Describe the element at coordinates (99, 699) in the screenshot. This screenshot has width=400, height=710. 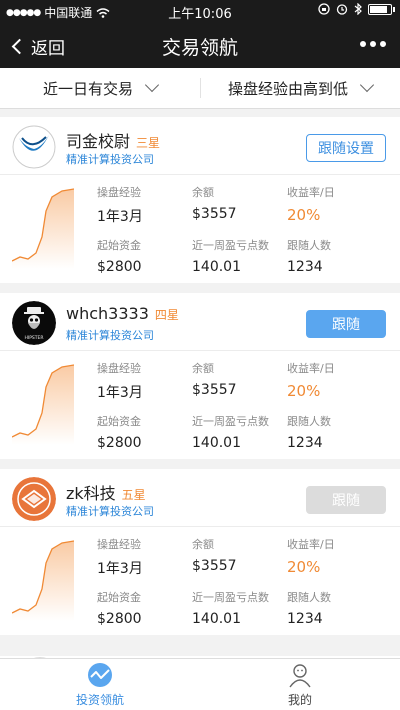
I see `tab-label: 投资领航` at that location.